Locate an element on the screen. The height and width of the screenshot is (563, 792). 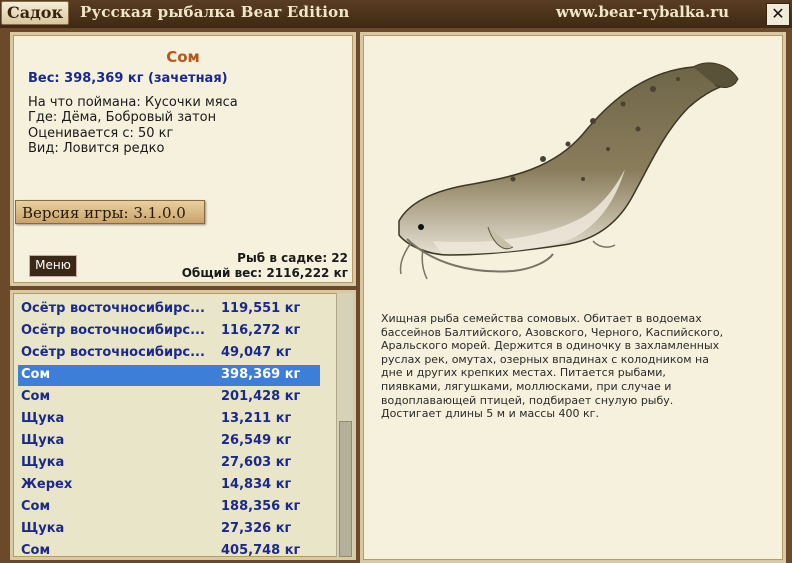
catch-fish-weight: 27,603 кг is located at coordinates (256, 462).